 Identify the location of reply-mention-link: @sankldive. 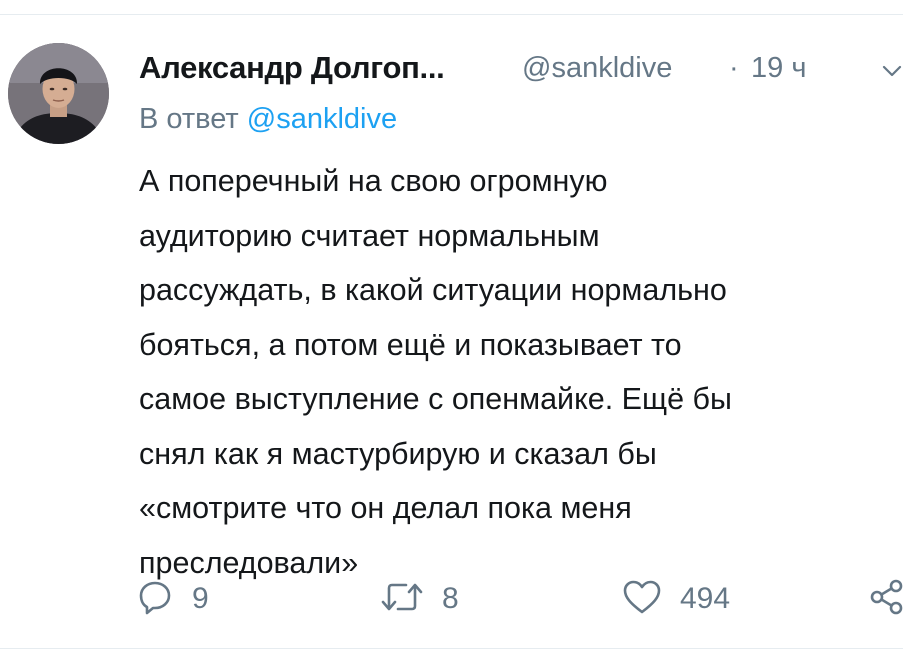
(322, 119).